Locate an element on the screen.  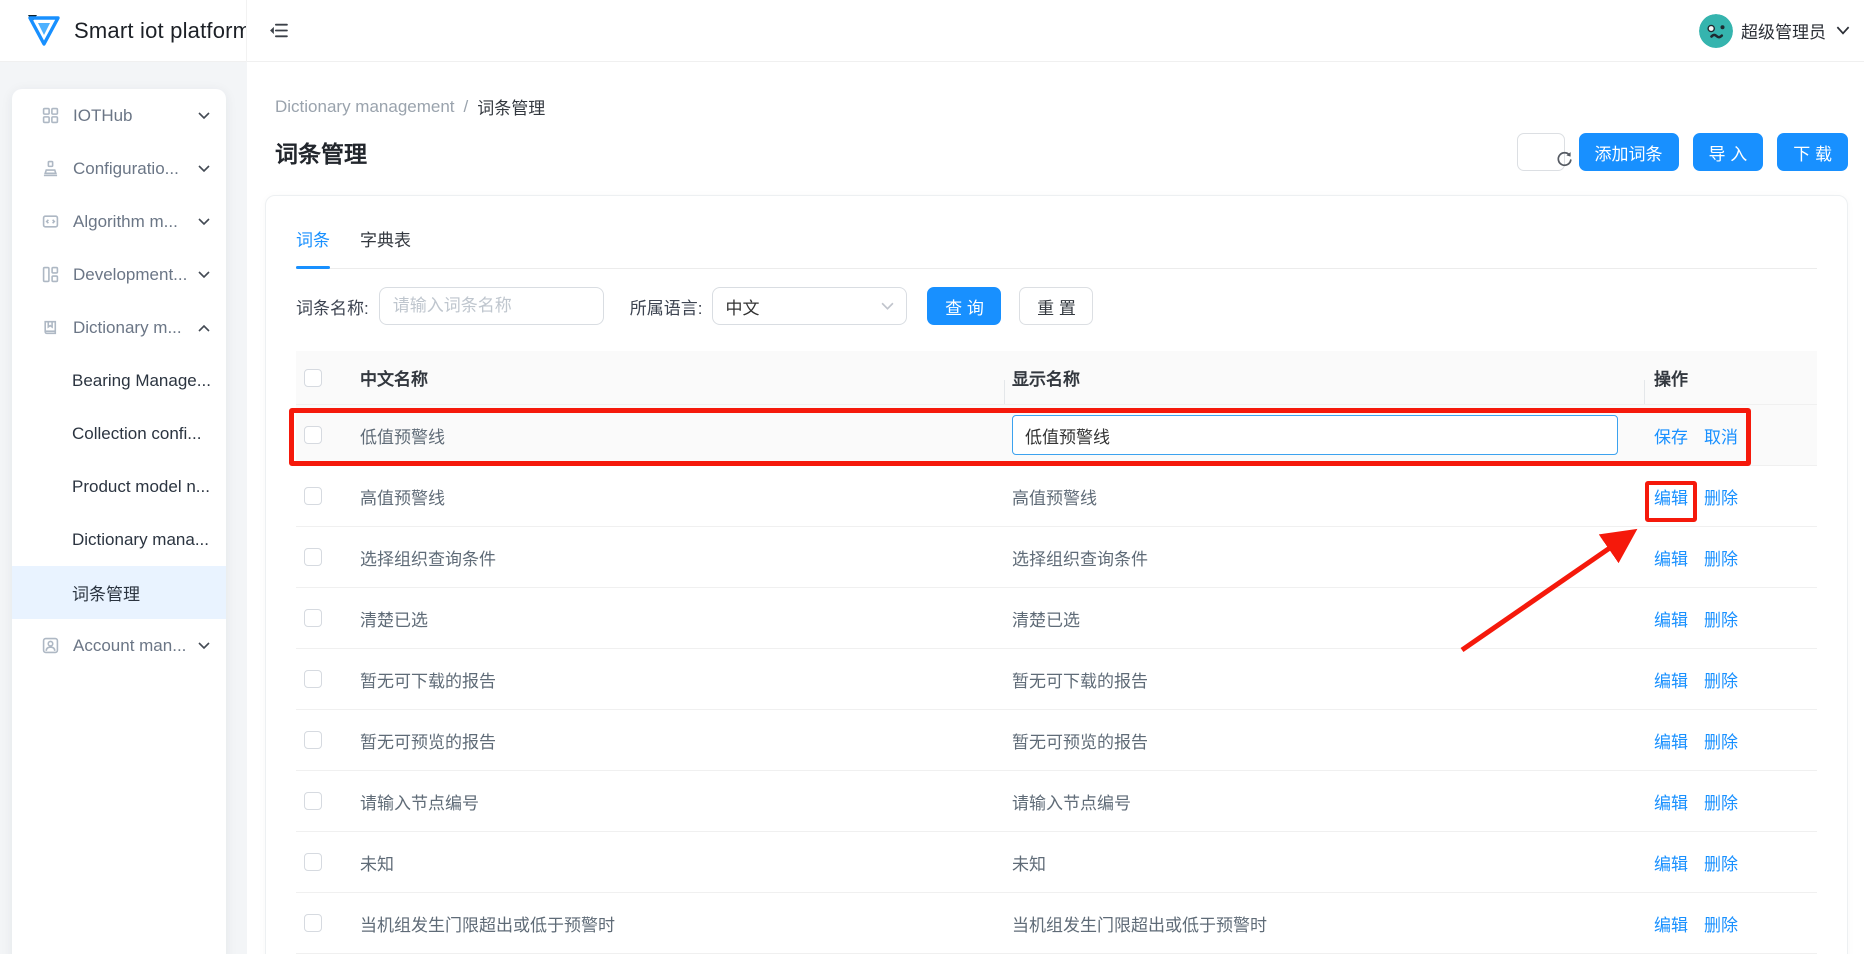
search-button: 查 询 is located at coordinates (964, 306).